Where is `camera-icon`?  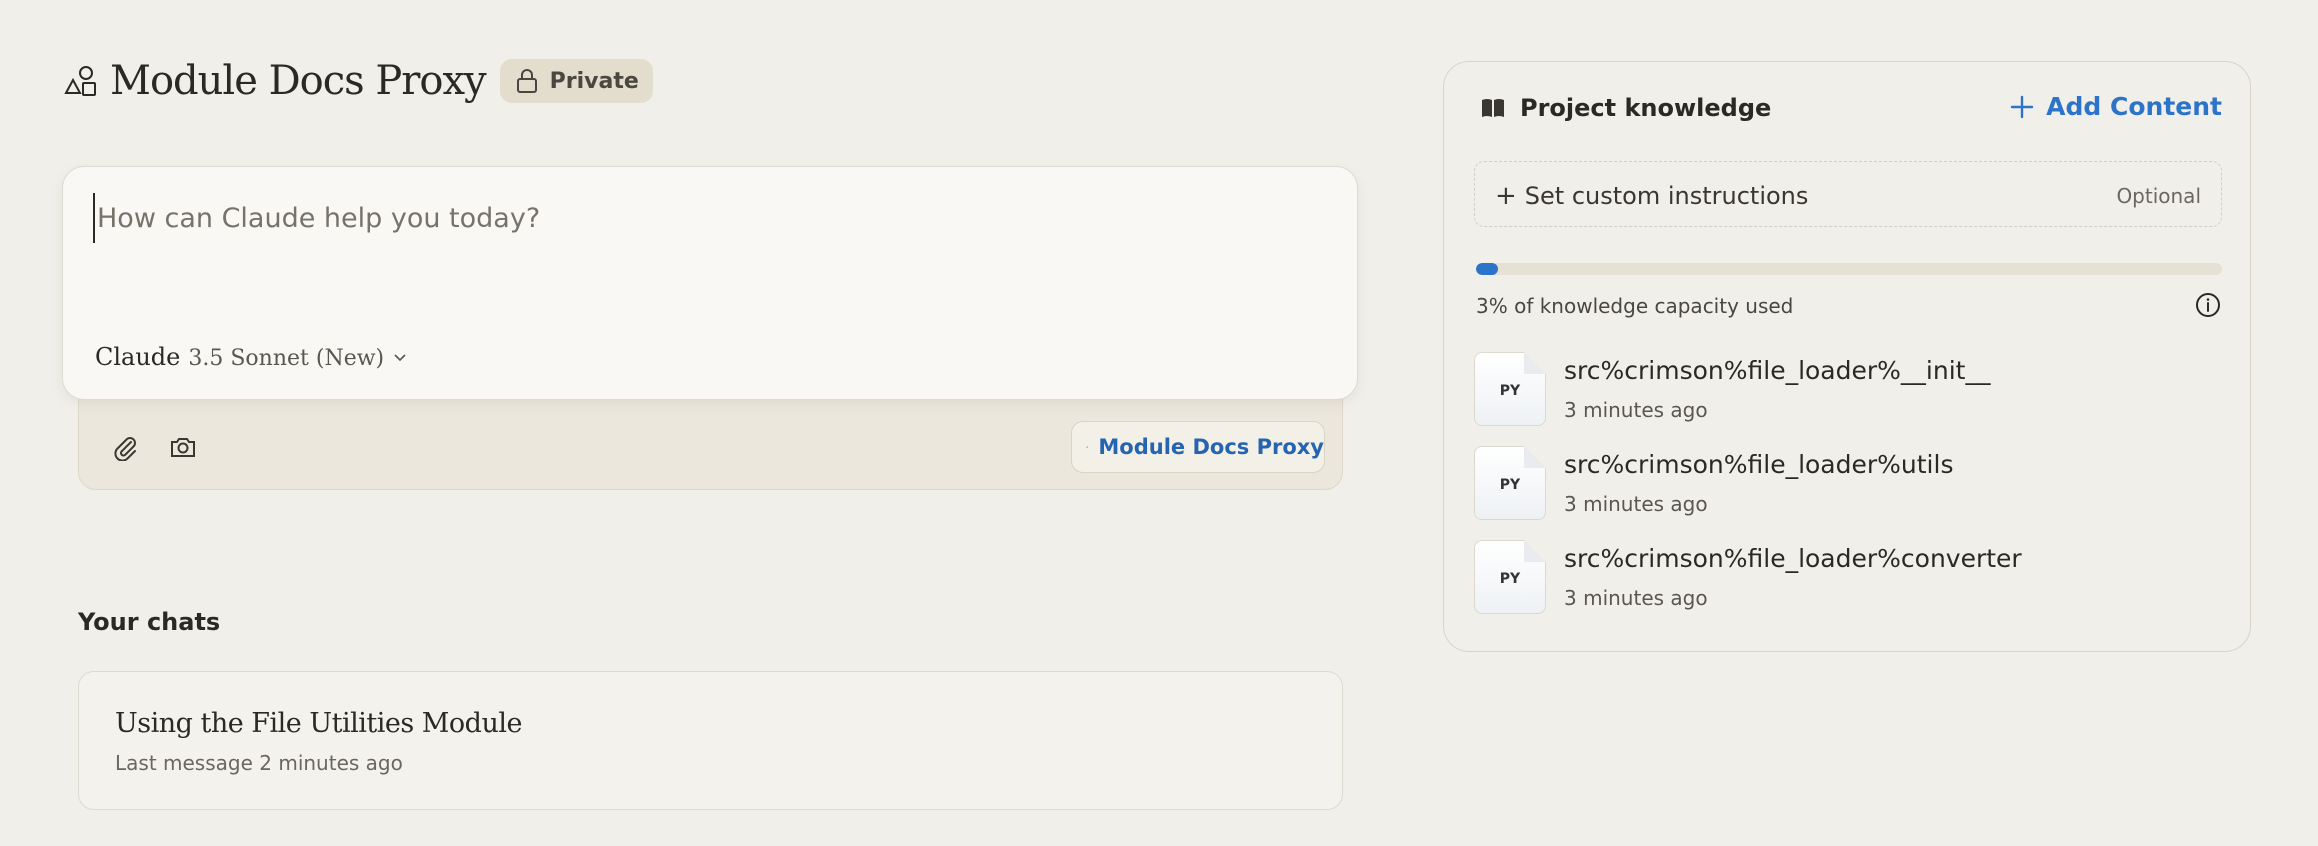
camera-icon is located at coordinates (183, 447).